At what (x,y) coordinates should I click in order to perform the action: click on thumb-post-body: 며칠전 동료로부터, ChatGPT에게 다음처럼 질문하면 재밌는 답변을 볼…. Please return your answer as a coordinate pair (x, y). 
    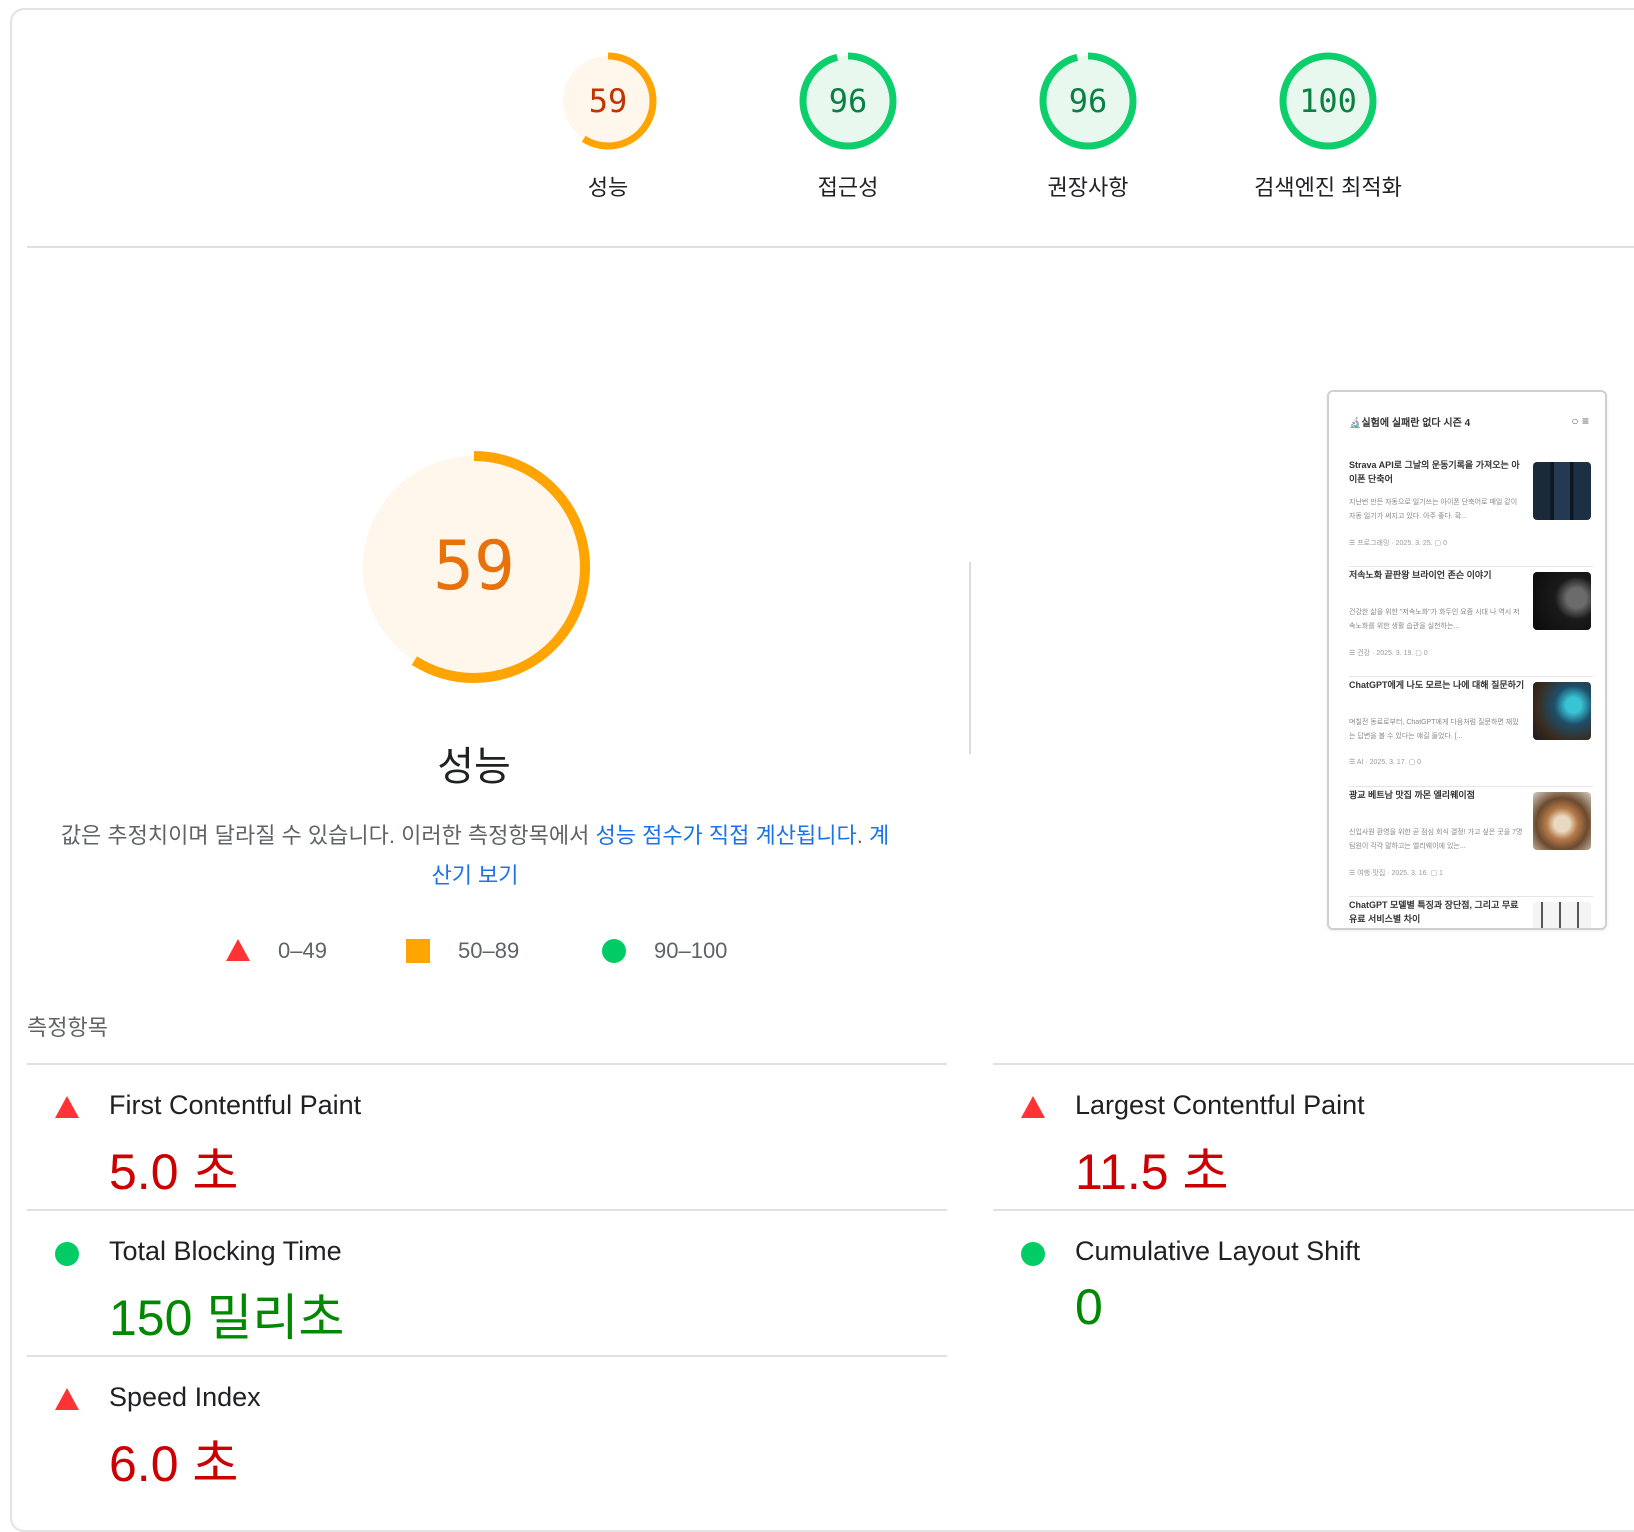
    Looking at the image, I should click on (1434, 729).